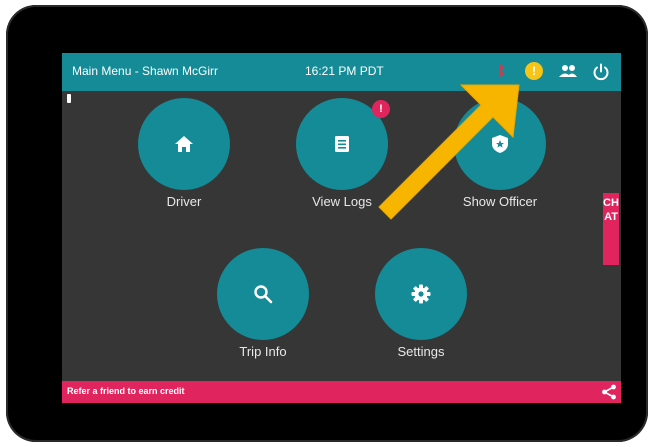  I want to click on driver-button, so click(184, 144).